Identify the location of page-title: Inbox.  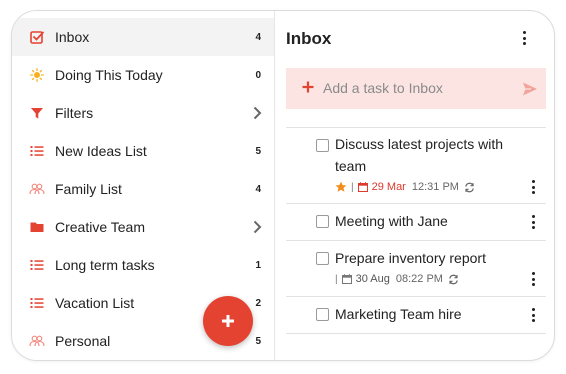
(309, 38).